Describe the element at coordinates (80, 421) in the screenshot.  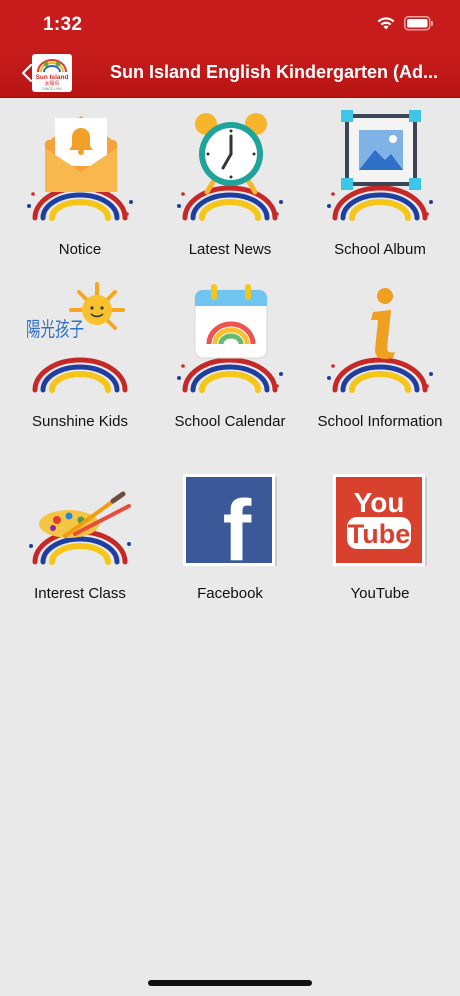
I see `tile-label: Sunshine Kids` at that location.